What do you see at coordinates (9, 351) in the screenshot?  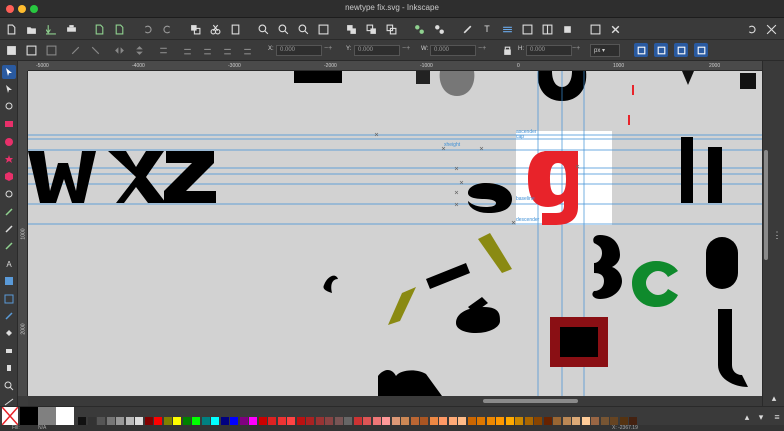 I see `eraser-tool-icon` at bounding box center [9, 351].